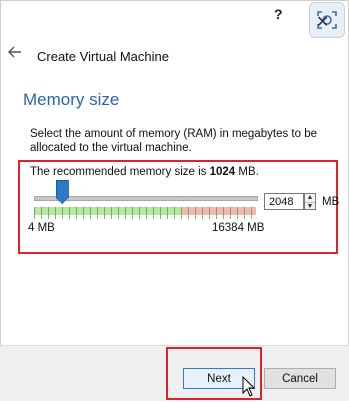 The height and width of the screenshot is (403, 349). I want to click on page-title: Memory size, so click(71, 99).